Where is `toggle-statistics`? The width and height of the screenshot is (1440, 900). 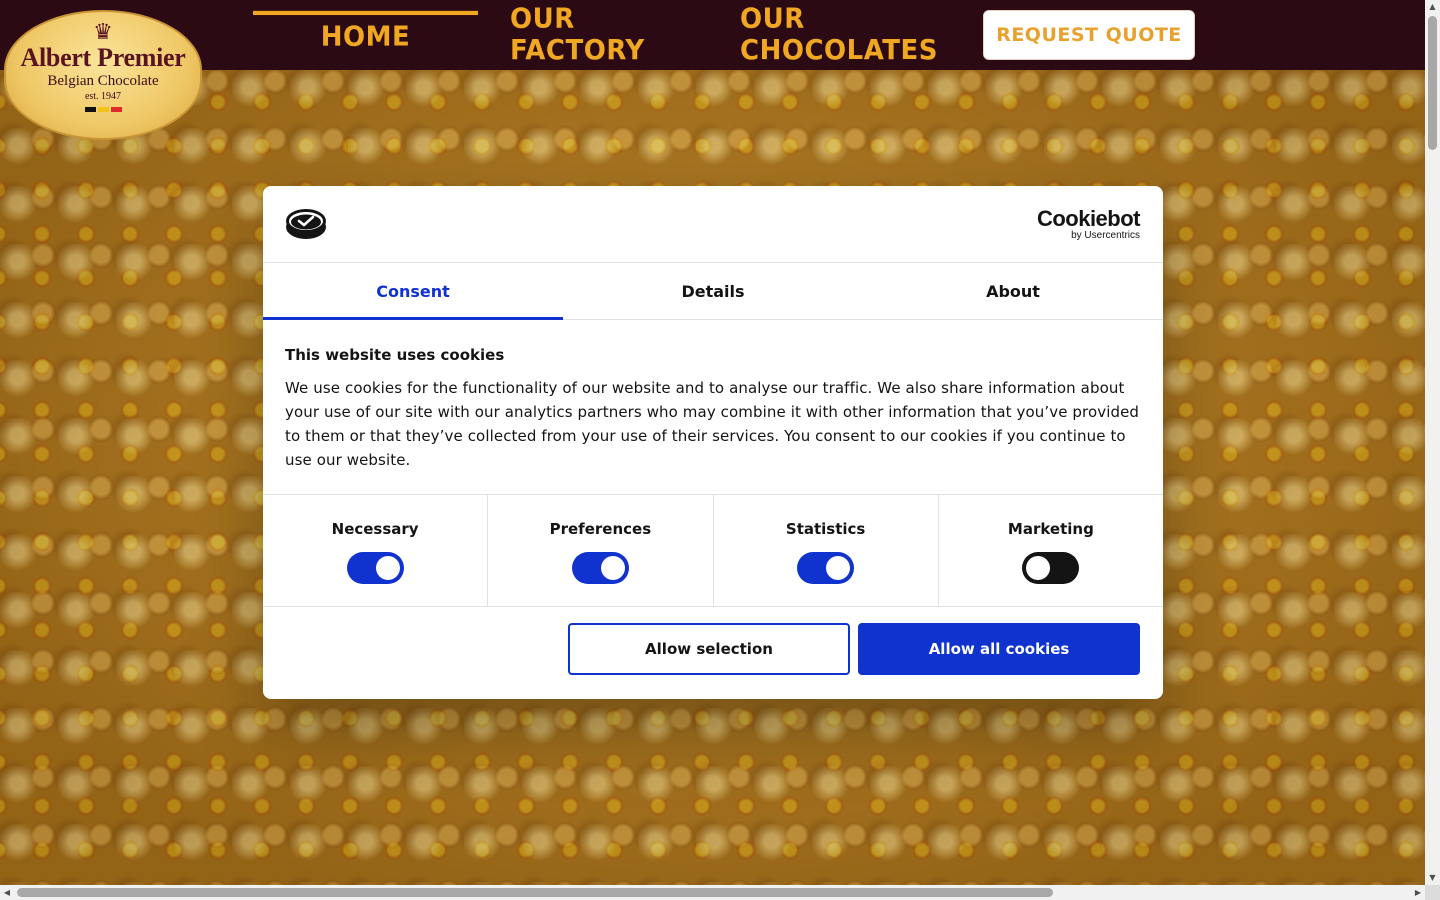 toggle-statistics is located at coordinates (826, 568).